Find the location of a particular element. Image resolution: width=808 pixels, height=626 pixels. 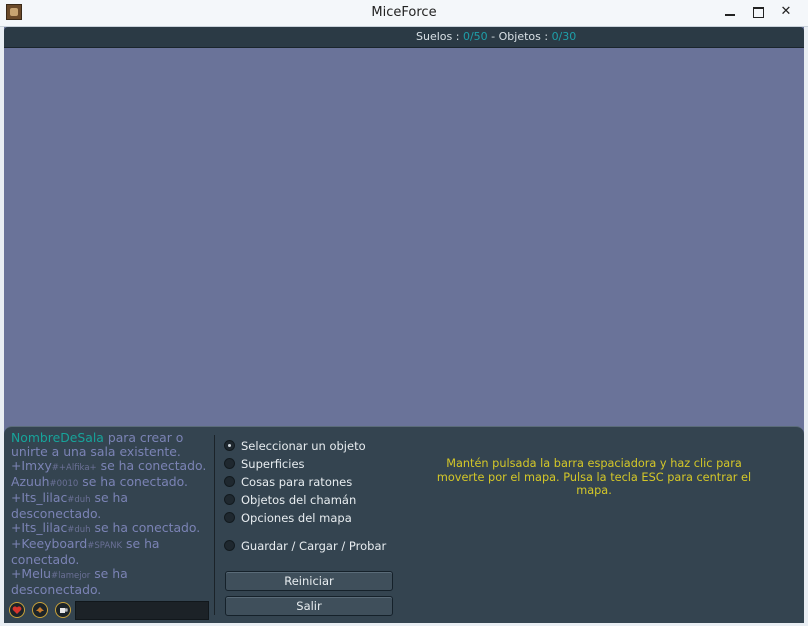

maximize-button is located at coordinates (758, 12).